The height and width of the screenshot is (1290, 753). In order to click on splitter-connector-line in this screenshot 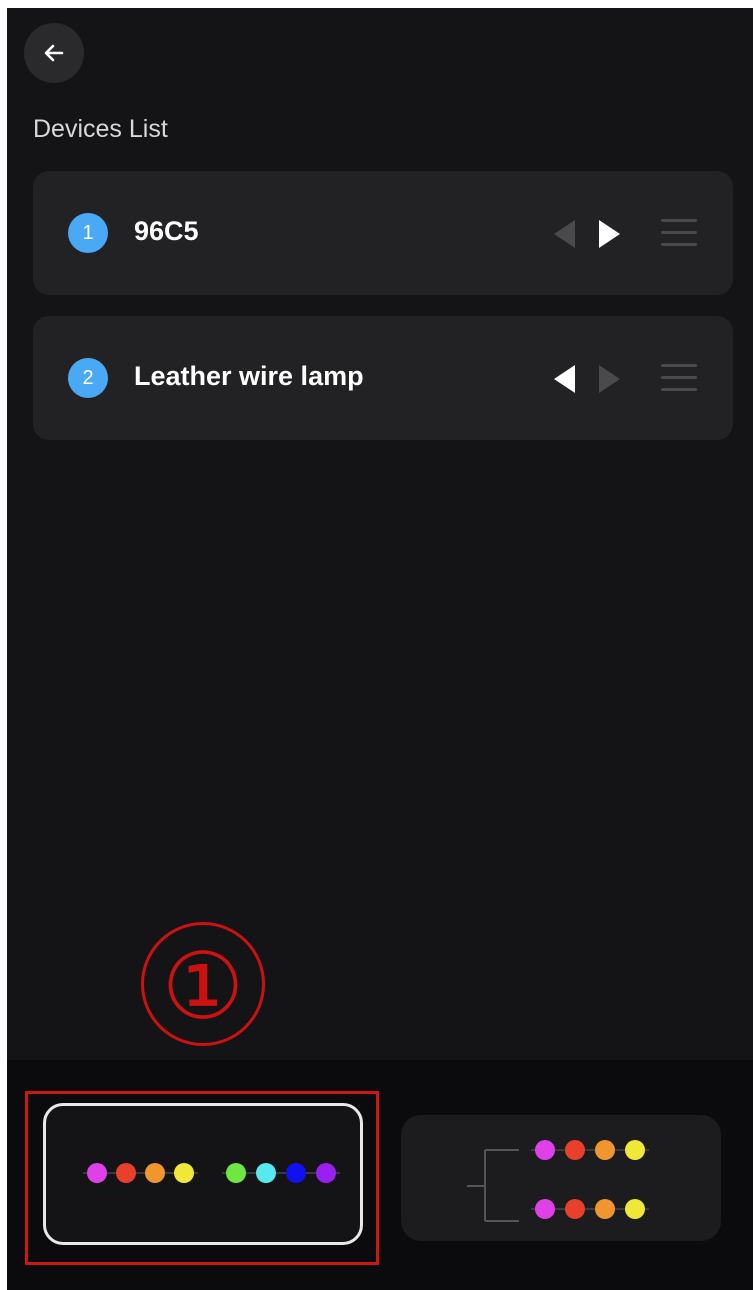, I will do `click(493, 1185)`.